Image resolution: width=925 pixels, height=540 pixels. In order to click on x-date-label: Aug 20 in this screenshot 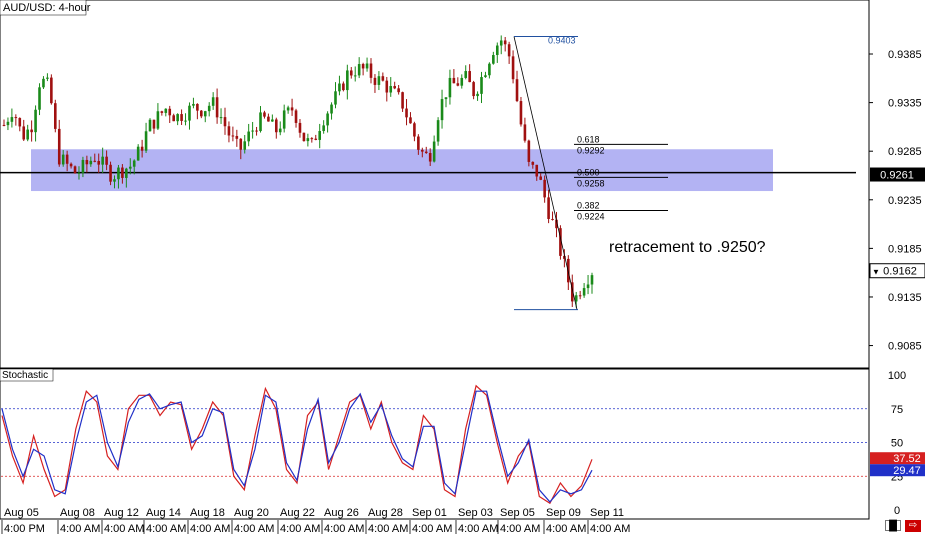, I will do `click(251, 513)`.